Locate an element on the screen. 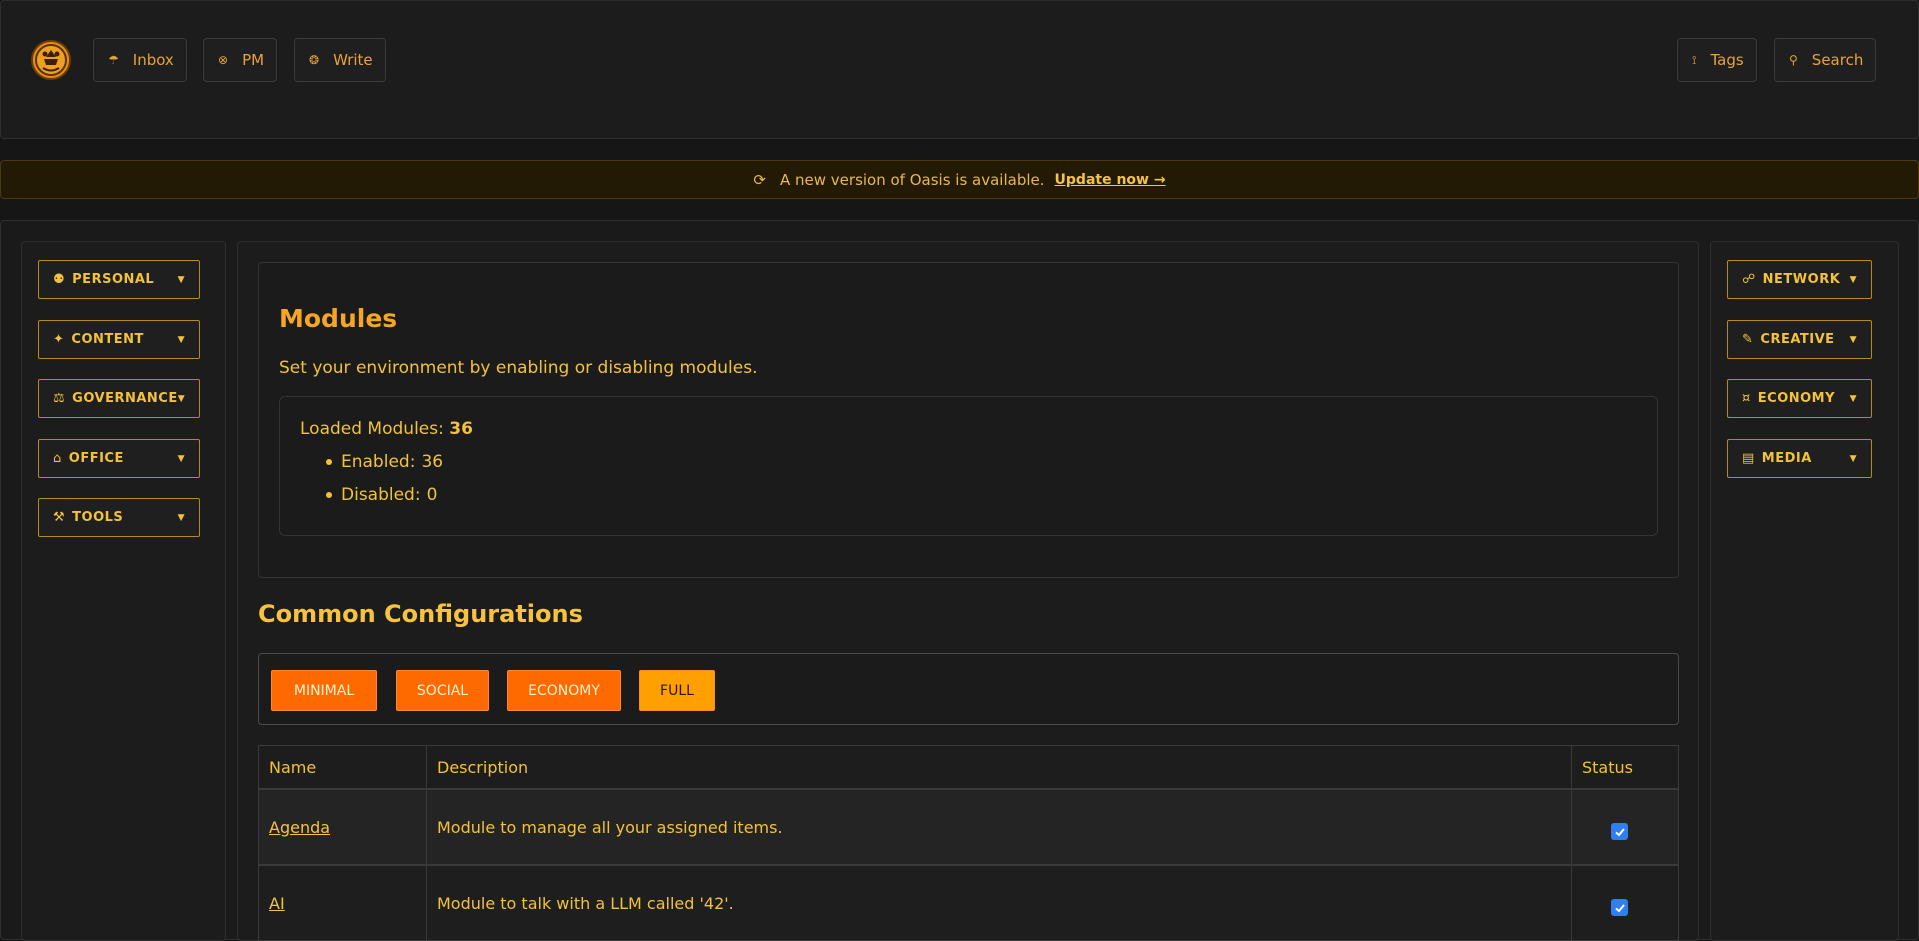 This screenshot has width=1919, height=941. tag-icon: ⟟ is located at coordinates (1694, 59).